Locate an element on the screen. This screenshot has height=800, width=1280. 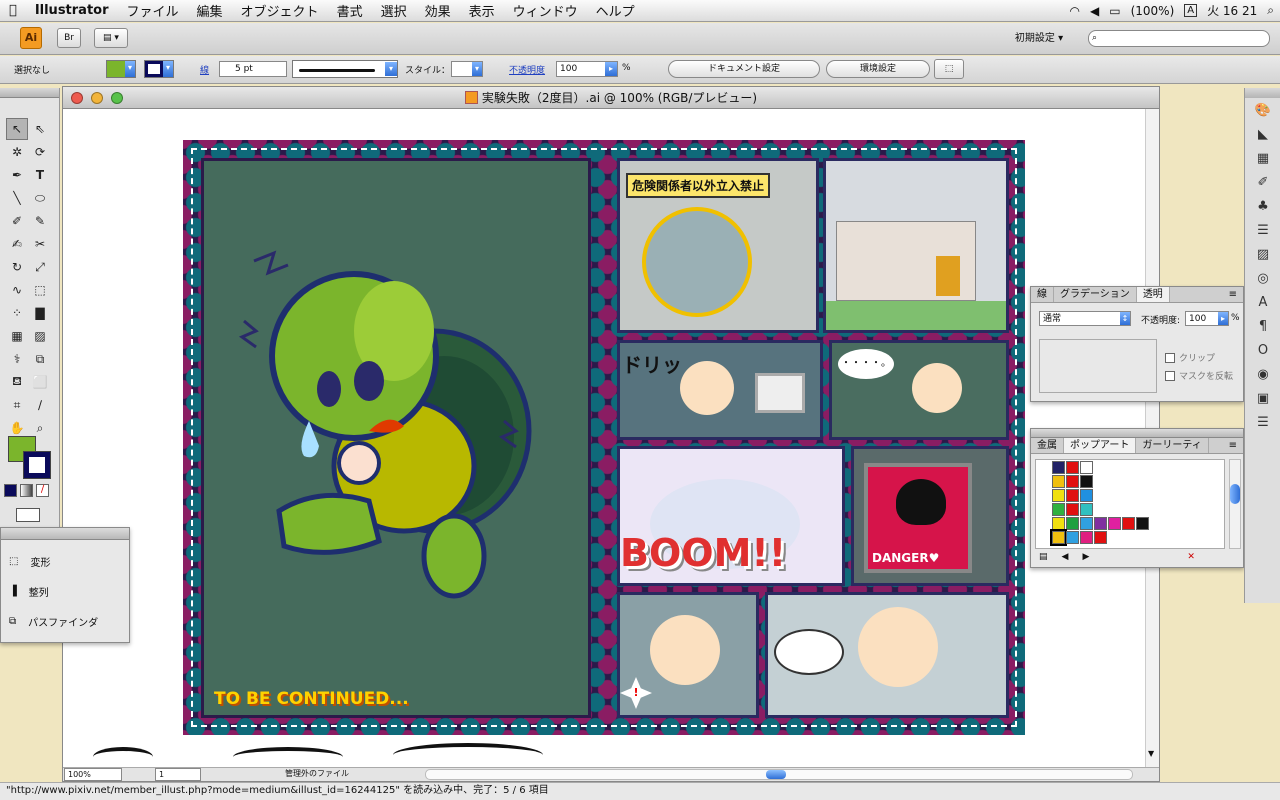
delete-swatch-icon: ✕ is located at coordinates (1191, 557).